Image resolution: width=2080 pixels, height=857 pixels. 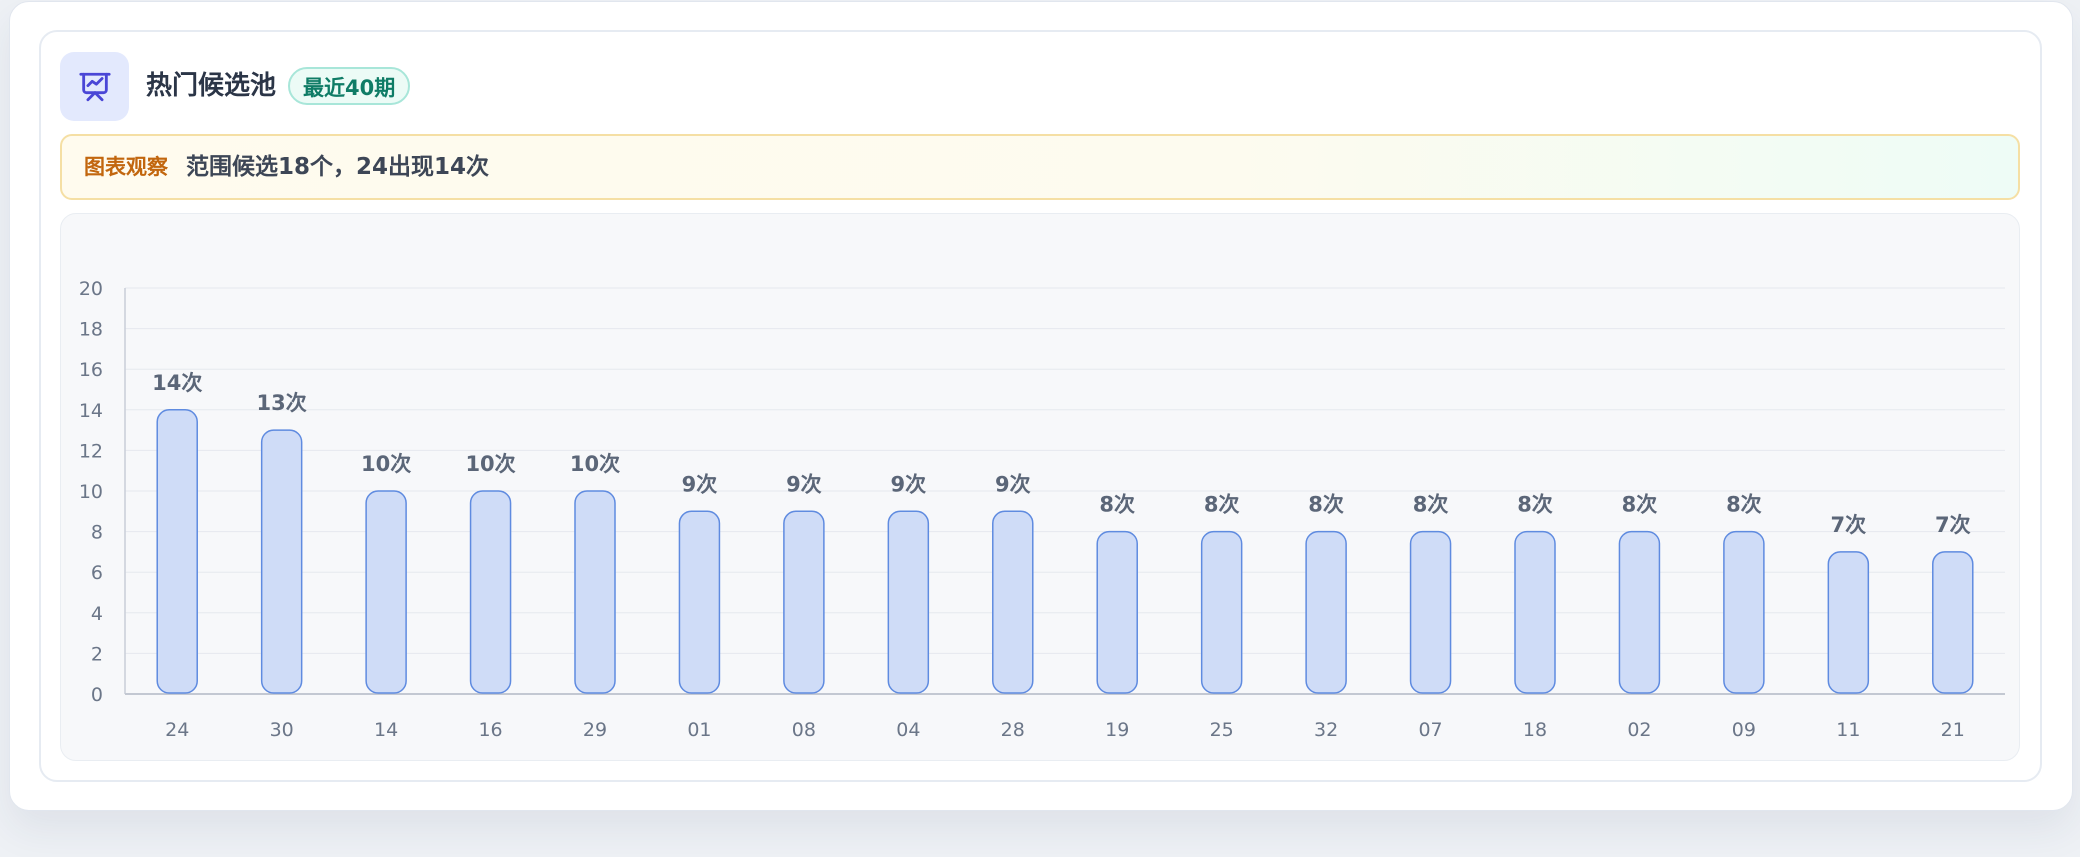 I want to click on x-tick-label: 32, so click(x=1326, y=730).